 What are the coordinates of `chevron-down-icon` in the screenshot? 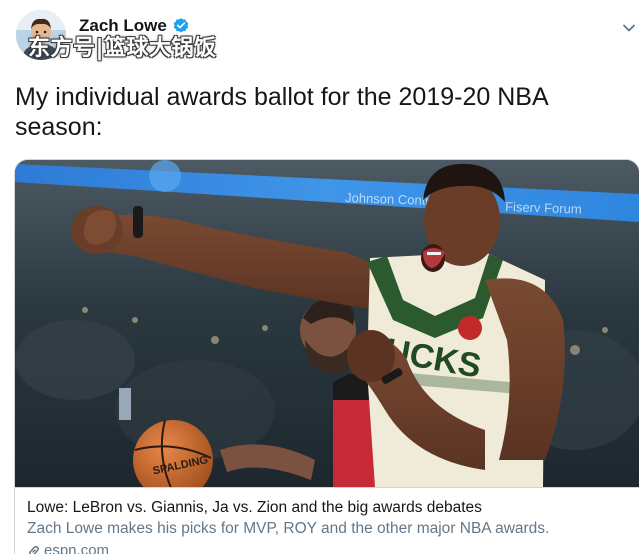 It's located at (629, 27).